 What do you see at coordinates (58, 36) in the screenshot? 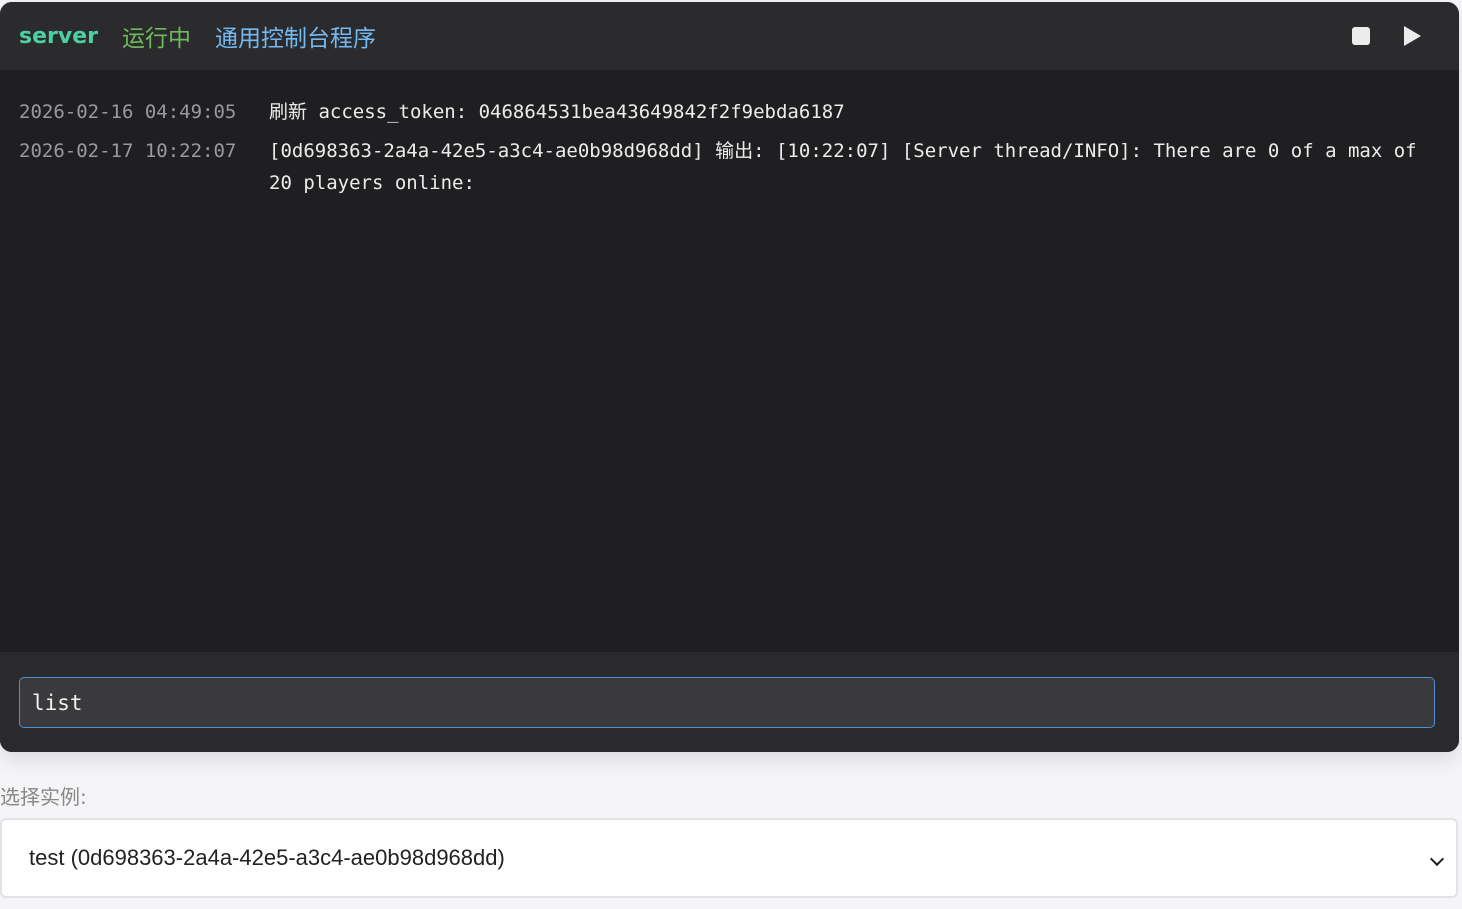
I see `server-name: server` at bounding box center [58, 36].